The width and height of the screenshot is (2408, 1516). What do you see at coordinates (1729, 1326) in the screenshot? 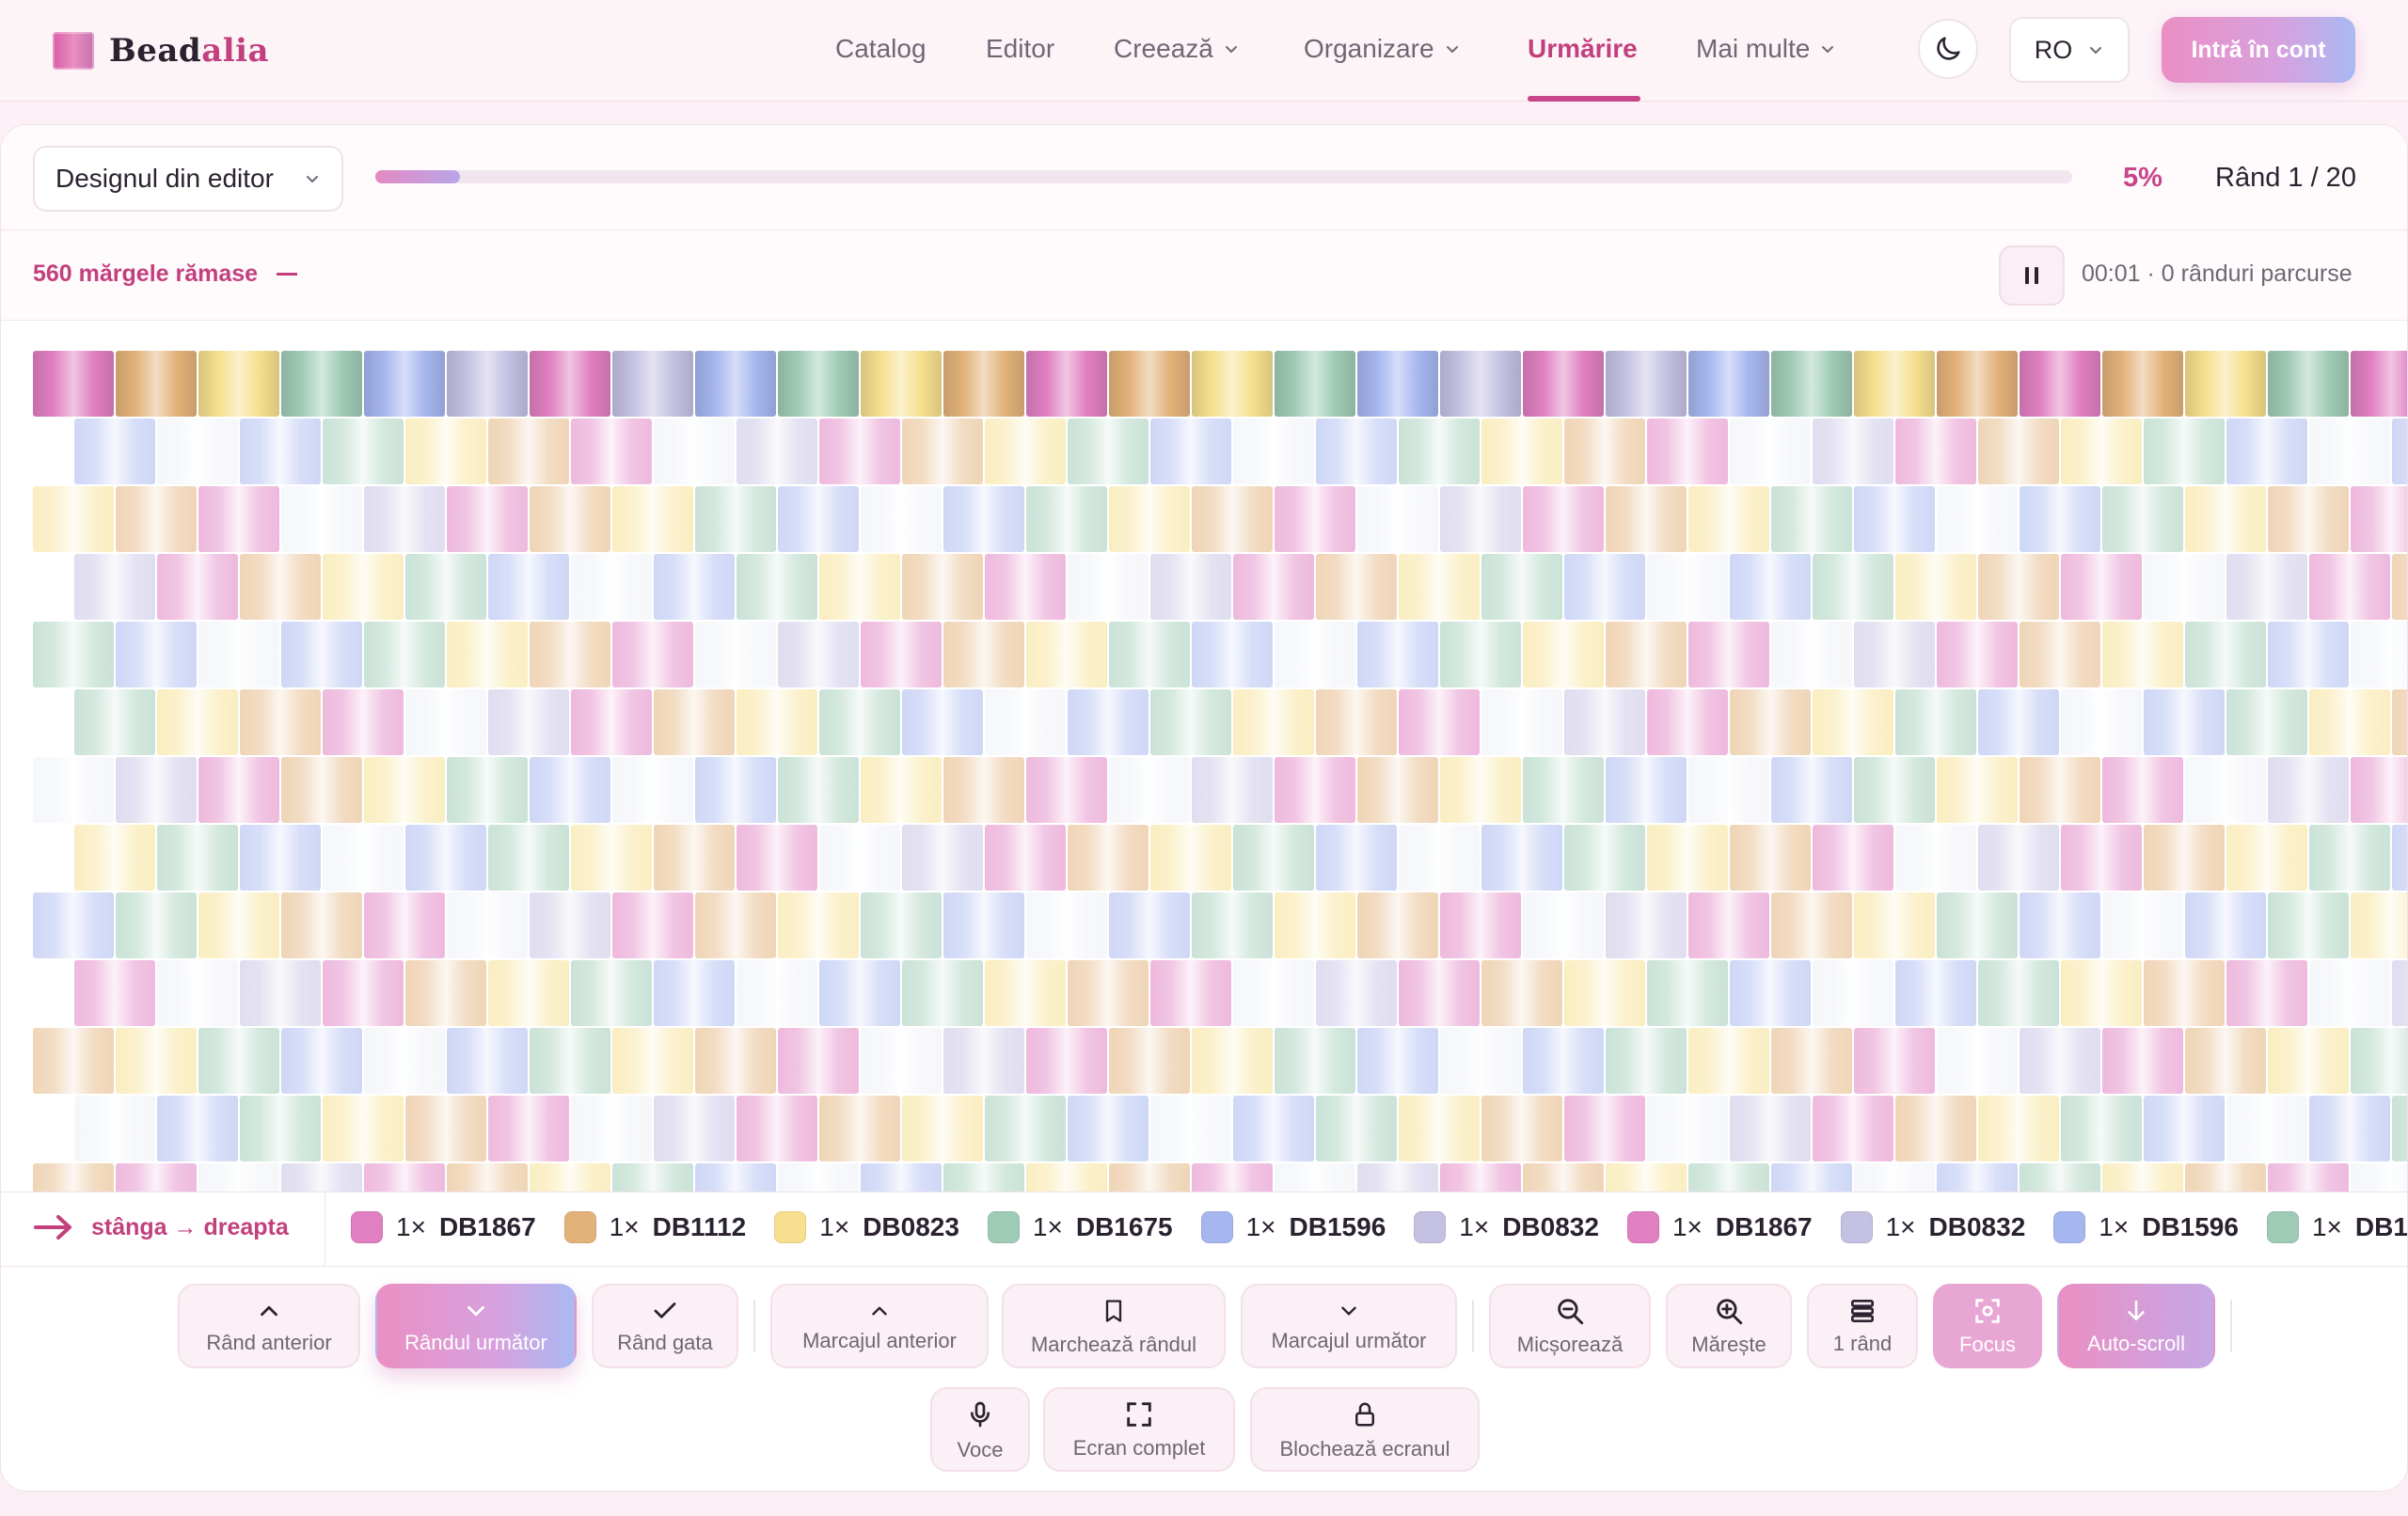
I see `zoom-in-button: Mărește` at bounding box center [1729, 1326].